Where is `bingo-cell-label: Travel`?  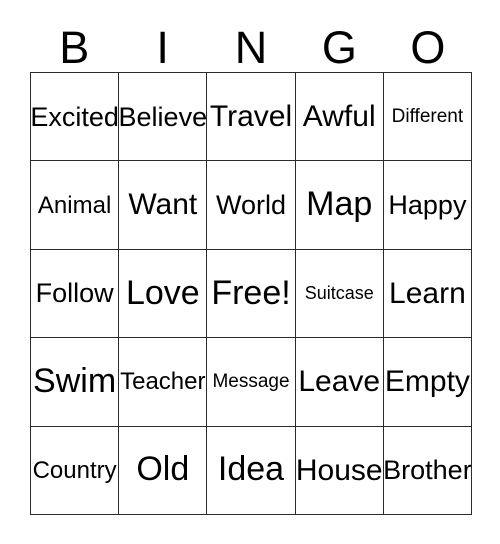 bingo-cell-label: Travel is located at coordinates (251, 116).